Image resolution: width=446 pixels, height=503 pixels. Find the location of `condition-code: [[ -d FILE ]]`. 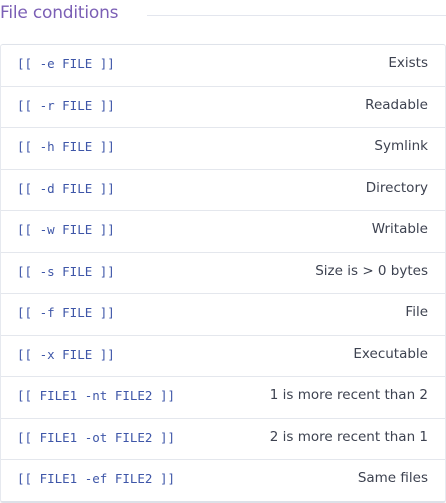

condition-code: [[ -d FILE ]] is located at coordinates (66, 188).